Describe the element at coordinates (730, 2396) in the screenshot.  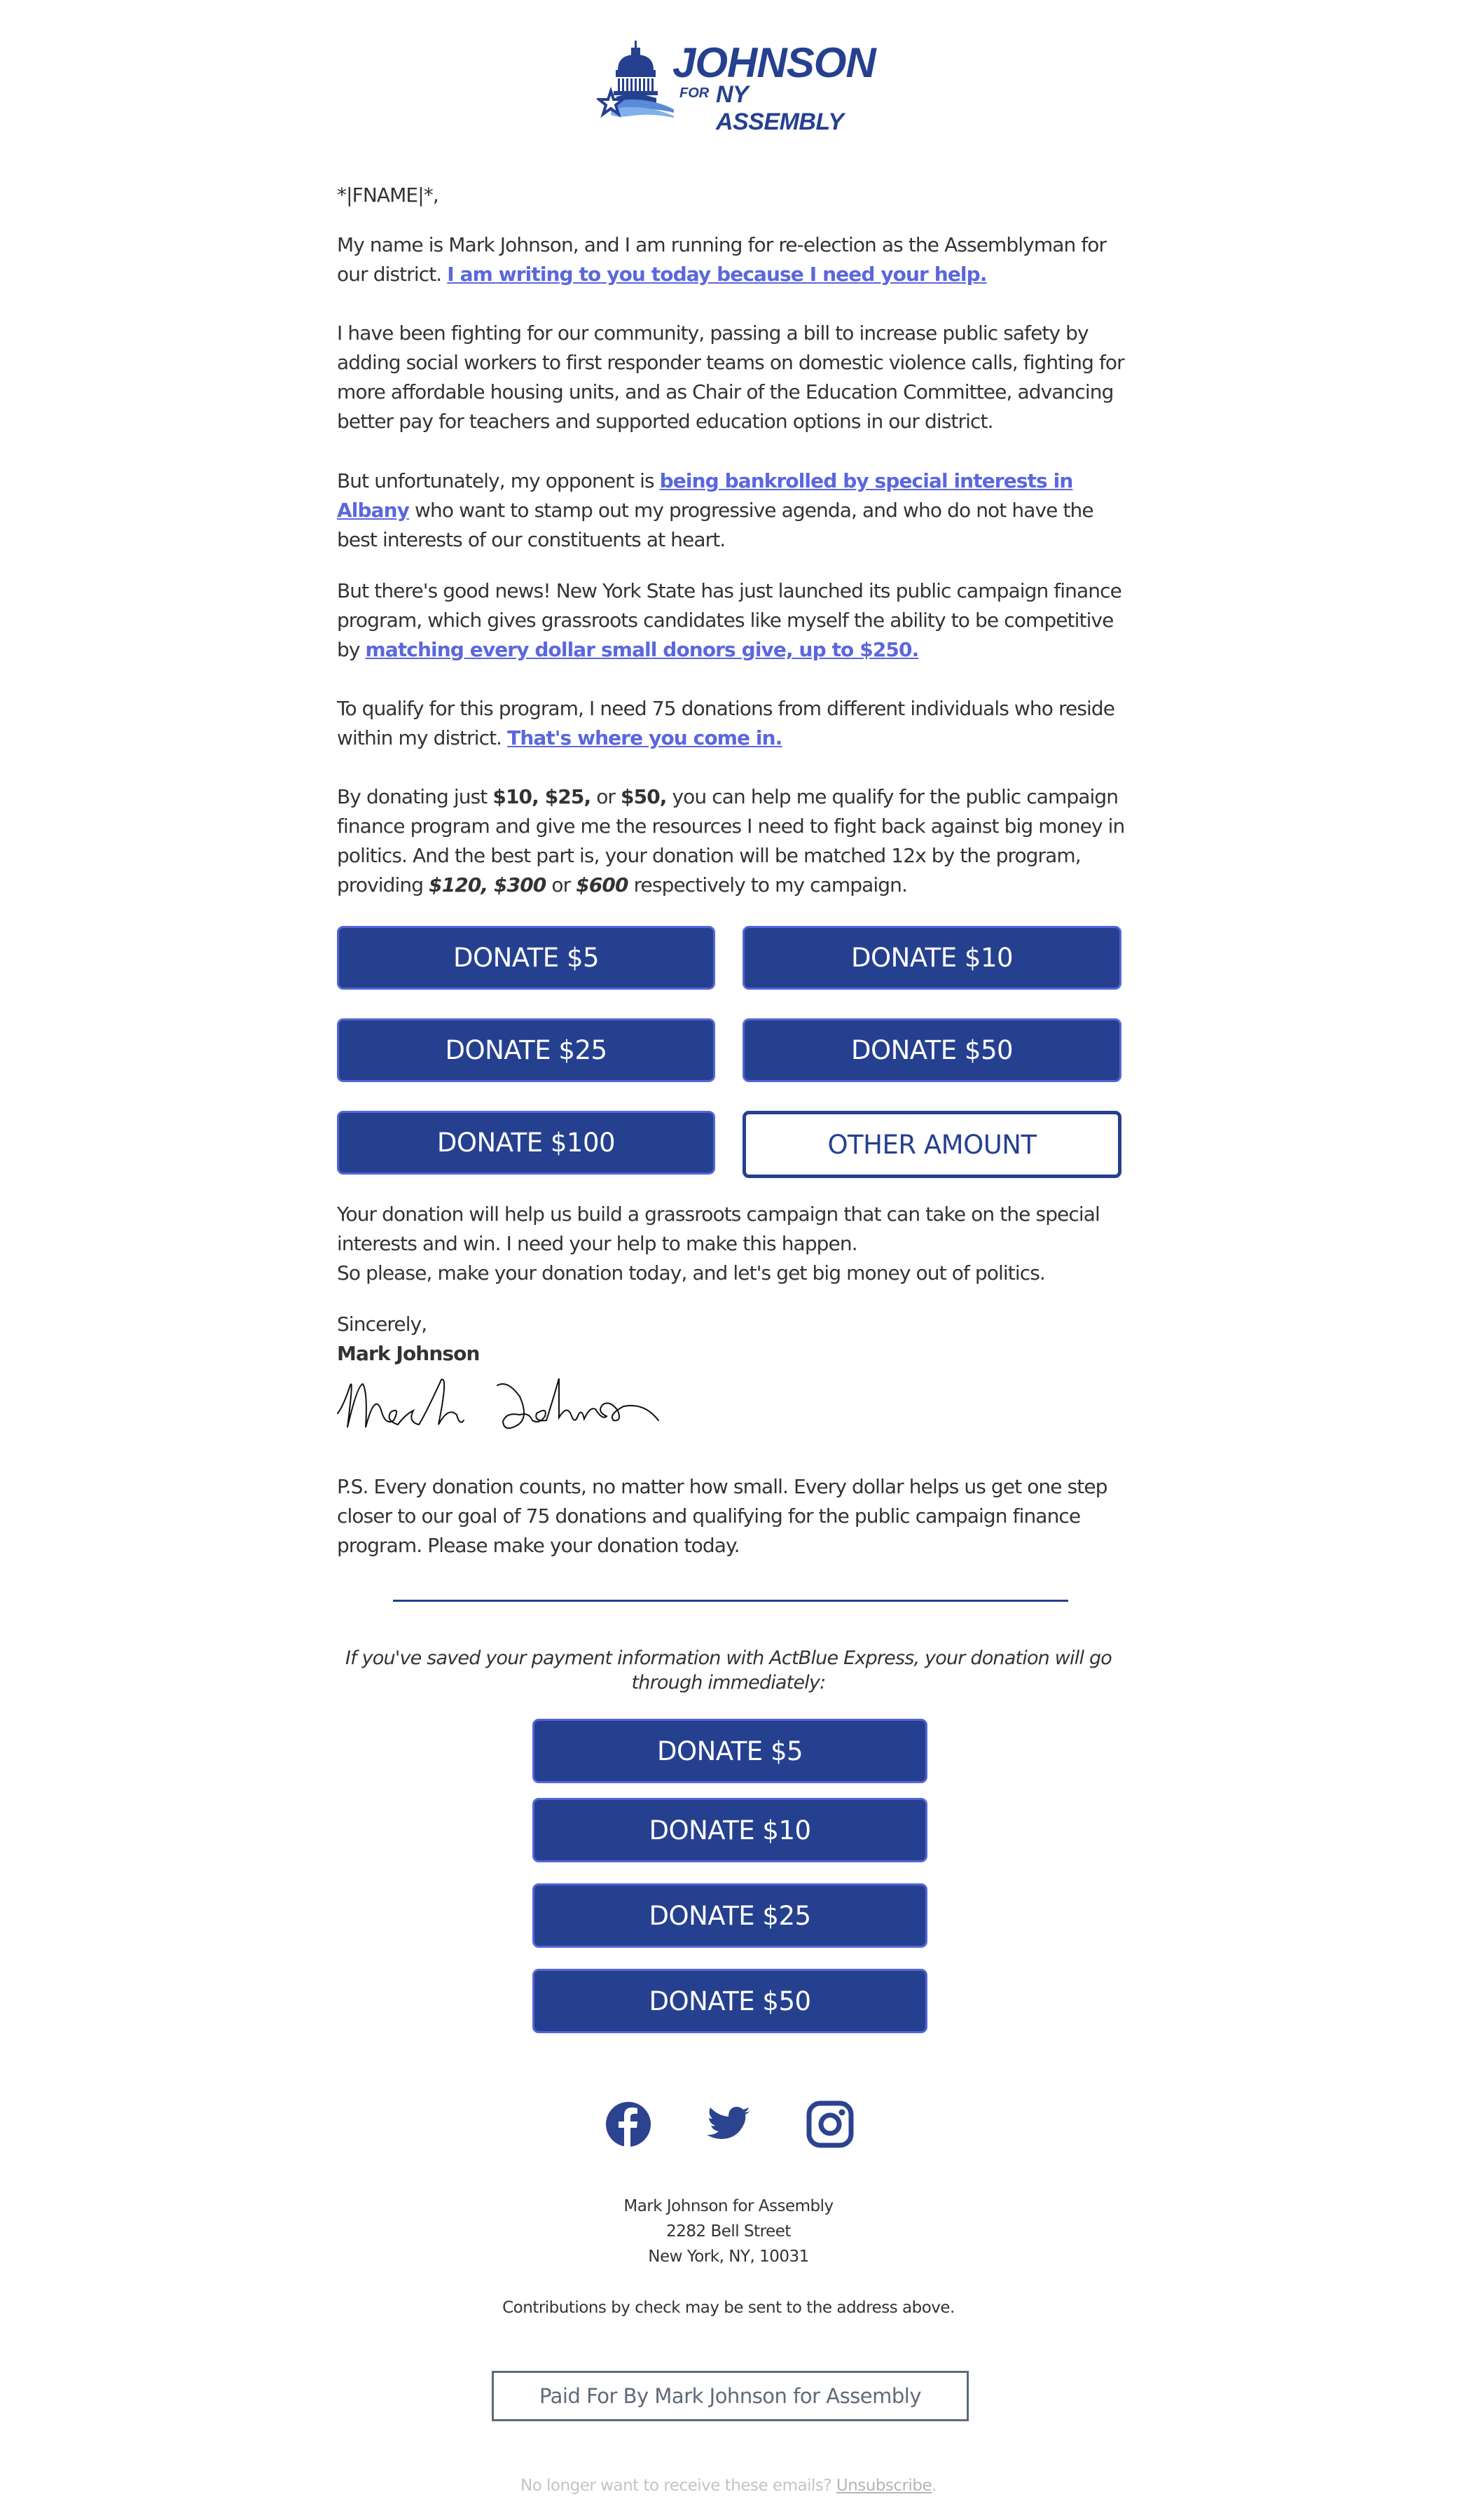
I see `paid-for-disclaimer: Paid For By Mark Johnson for Assembly` at that location.